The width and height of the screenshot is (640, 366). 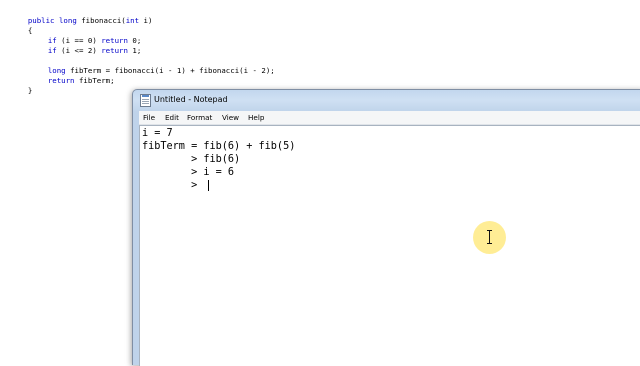 I want to click on ibeam-cursor-icon, so click(x=489, y=237).